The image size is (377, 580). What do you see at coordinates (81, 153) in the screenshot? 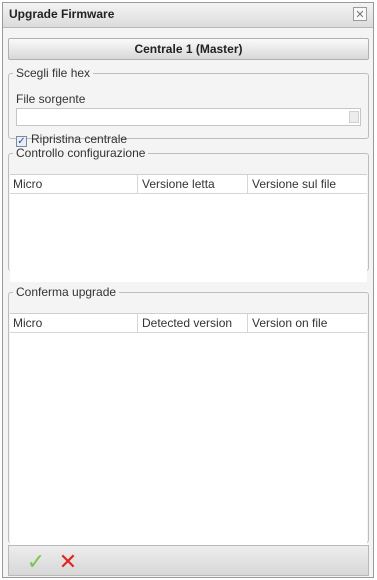
I see `config-check-legend: Controllo configurazione` at bounding box center [81, 153].